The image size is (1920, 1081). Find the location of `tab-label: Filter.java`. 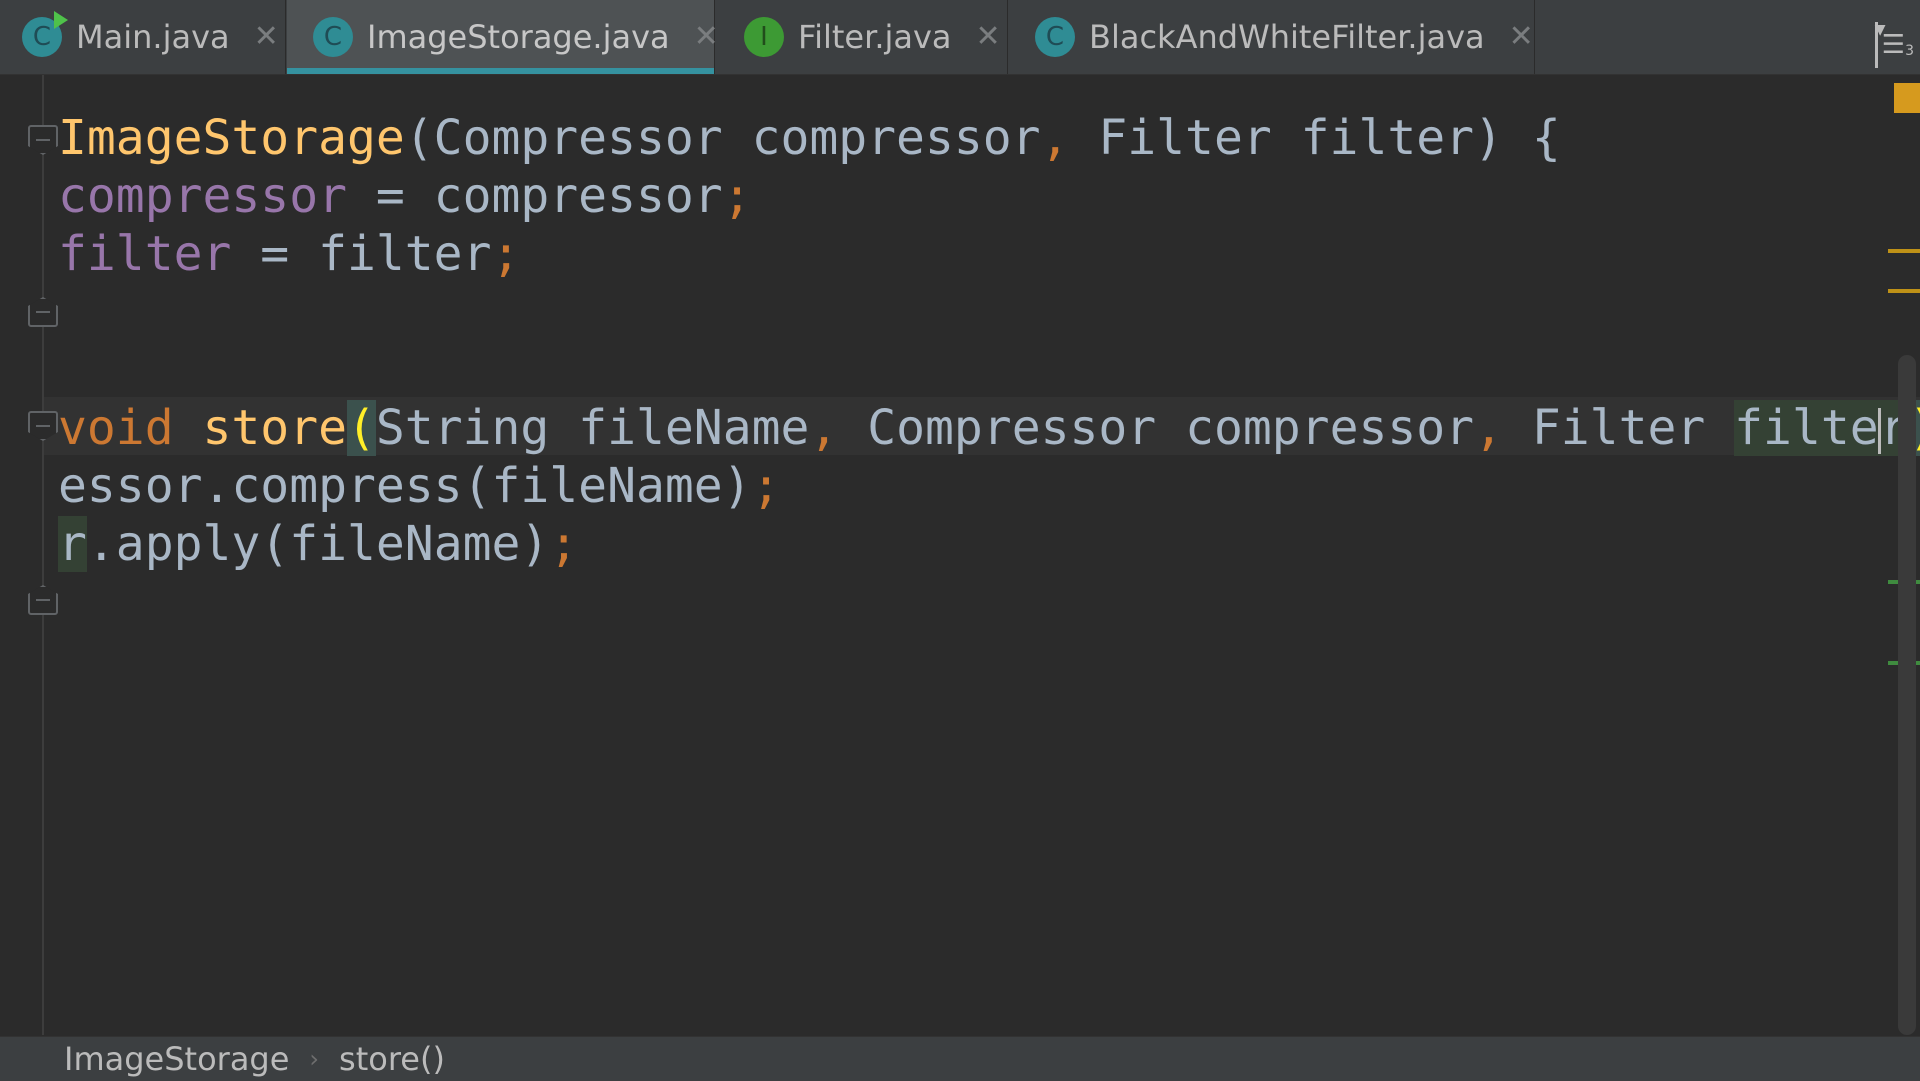

tab-label: Filter.java is located at coordinates (875, 37).